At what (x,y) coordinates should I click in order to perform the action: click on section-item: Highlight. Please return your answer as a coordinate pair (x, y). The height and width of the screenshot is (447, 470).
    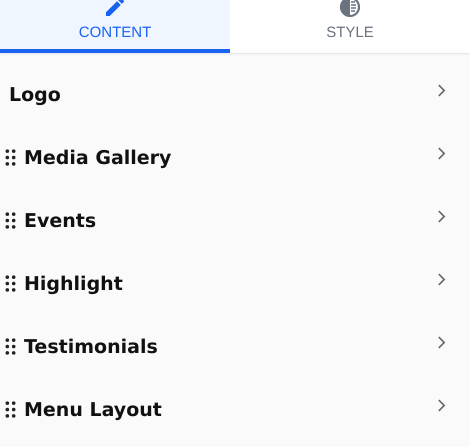
    Looking at the image, I should click on (235, 283).